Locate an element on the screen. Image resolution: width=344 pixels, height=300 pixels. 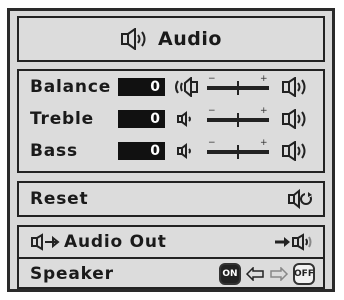
audio-out-icon is located at coordinates (45, 242).